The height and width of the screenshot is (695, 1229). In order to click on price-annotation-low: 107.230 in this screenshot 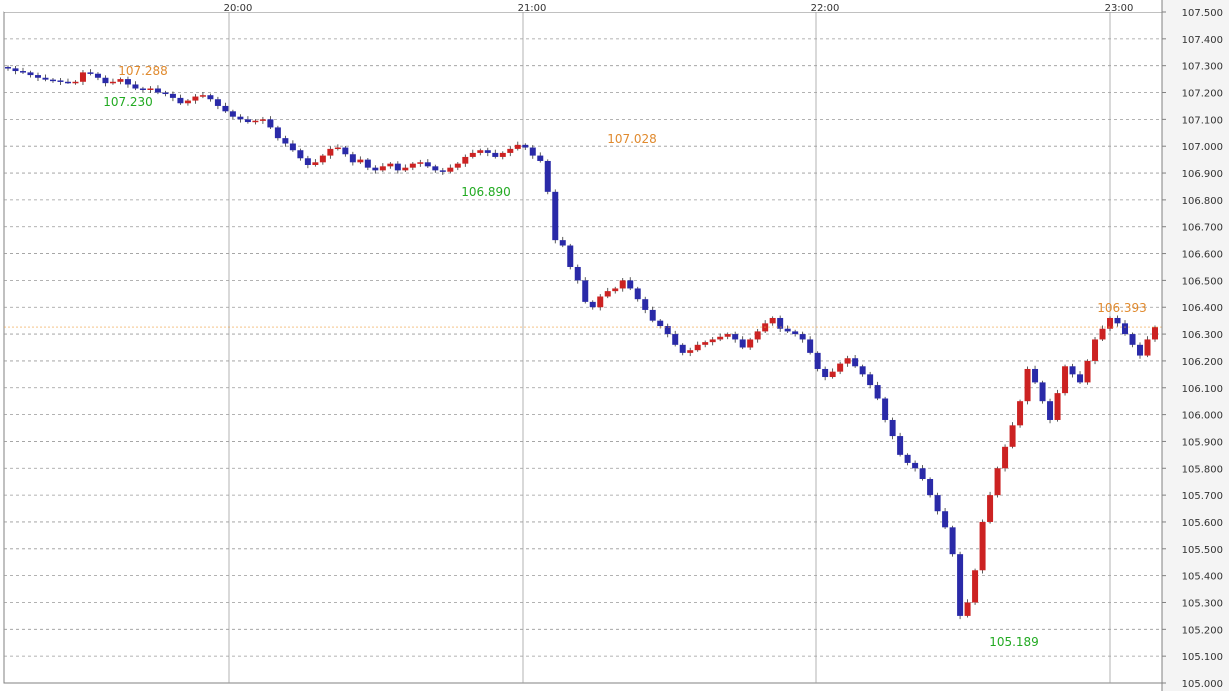, I will do `click(128, 102)`.